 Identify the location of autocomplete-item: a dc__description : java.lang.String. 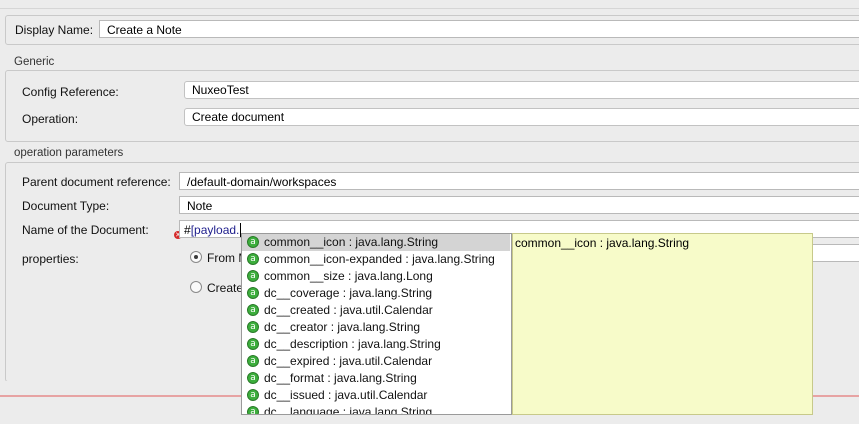
(376, 344).